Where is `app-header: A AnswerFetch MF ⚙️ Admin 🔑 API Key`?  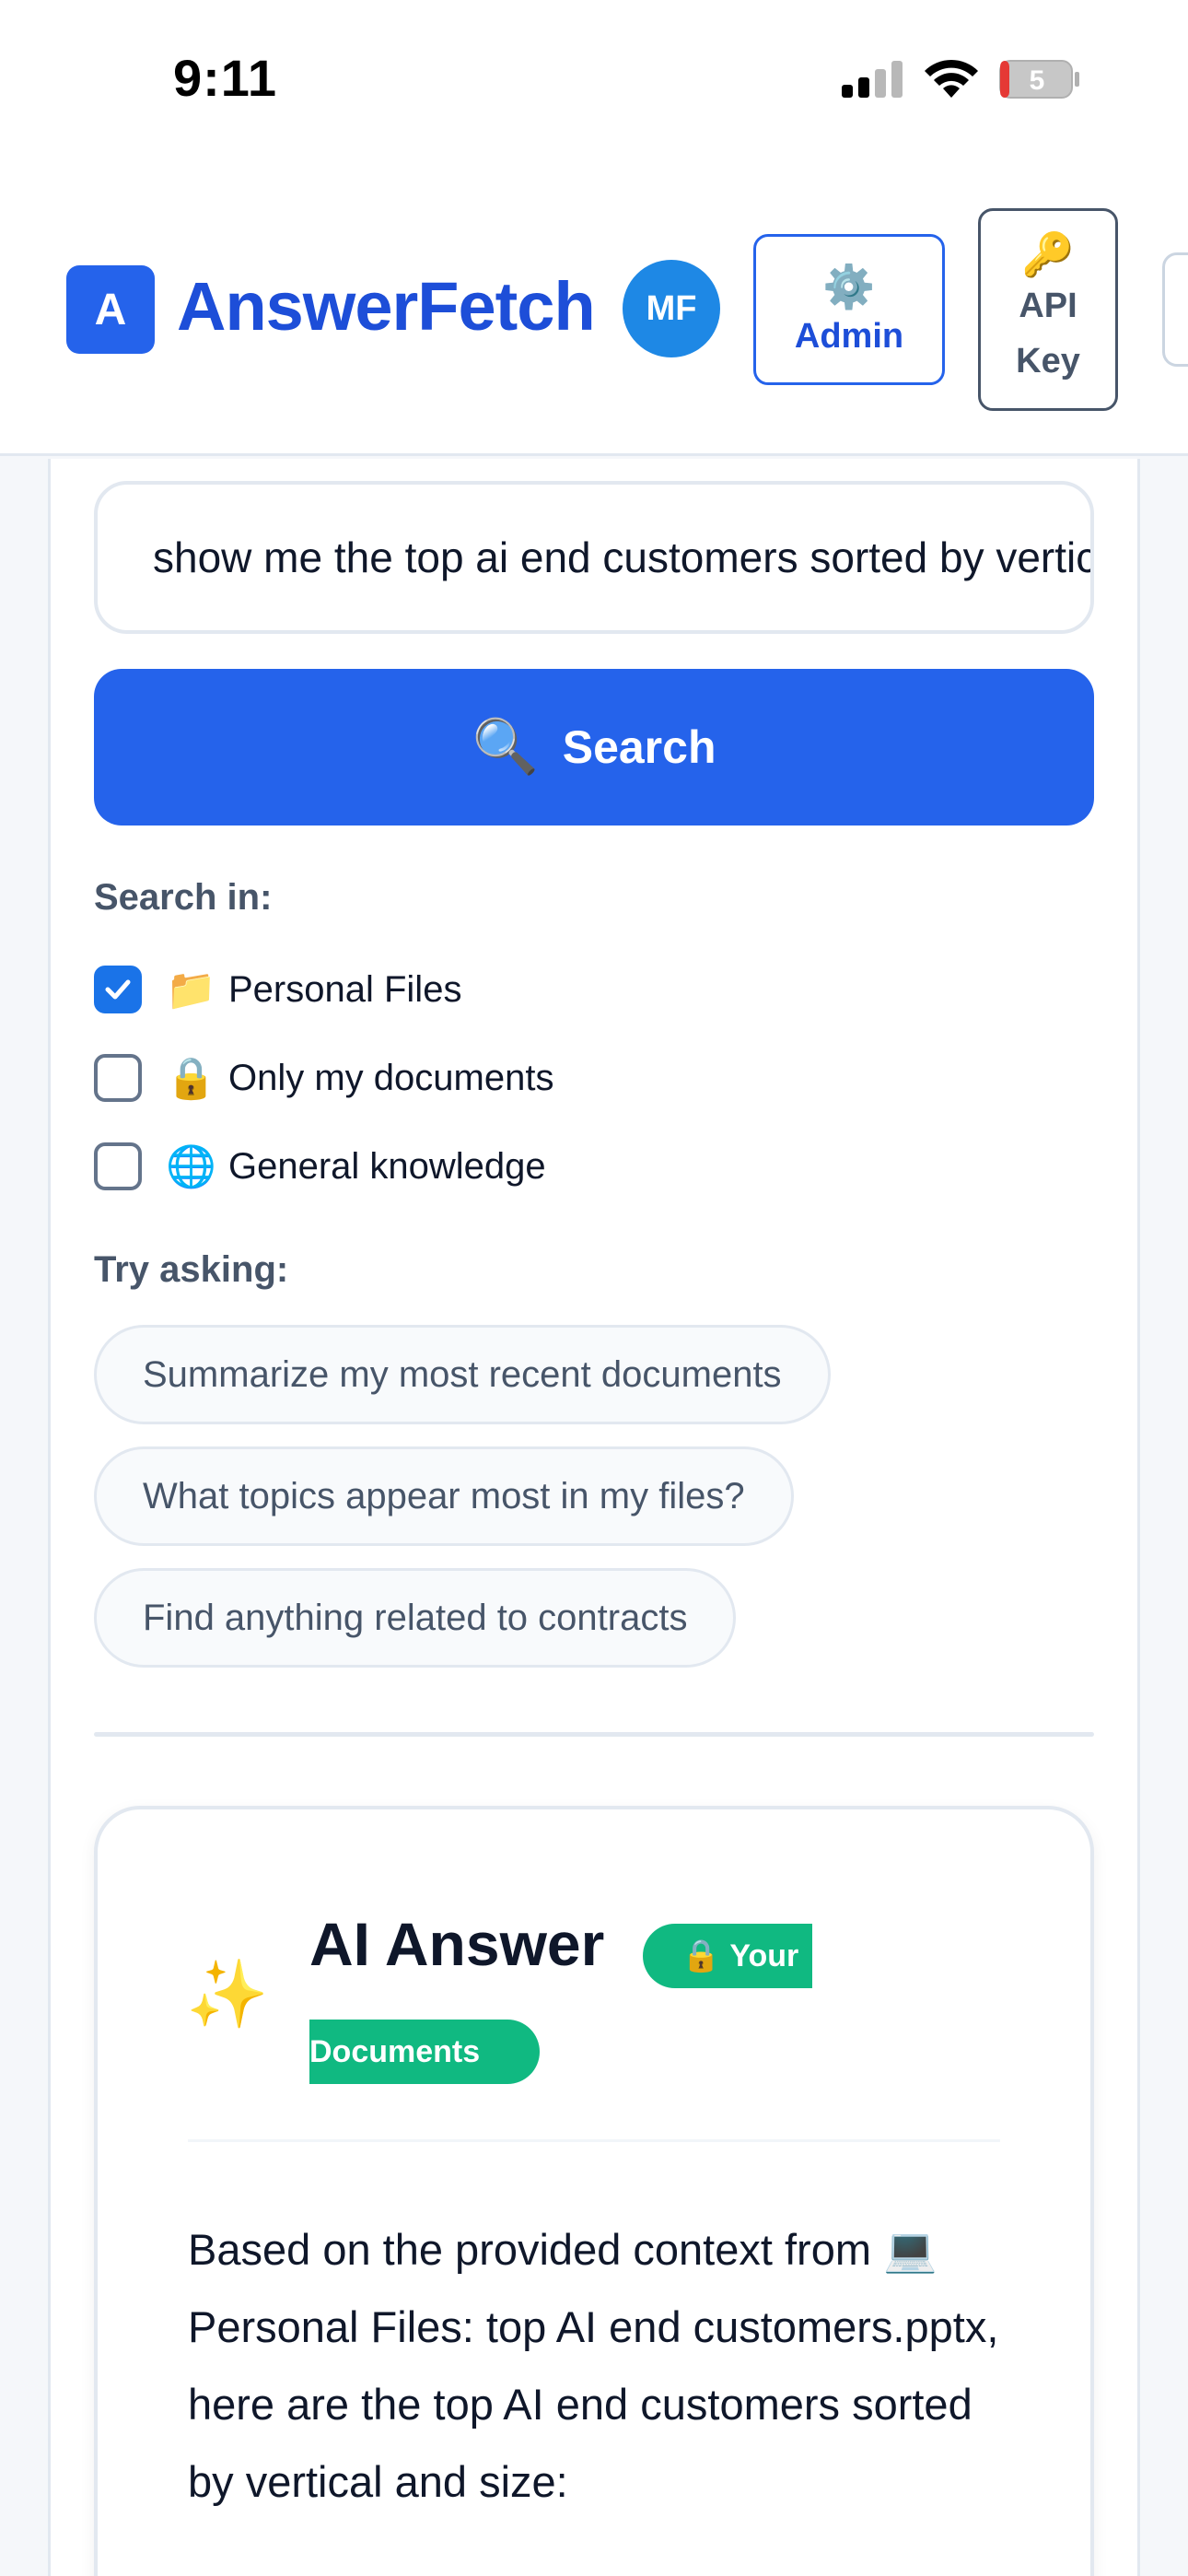 app-header: A AnswerFetch MF ⚙️ Admin 🔑 API Key is located at coordinates (594, 306).